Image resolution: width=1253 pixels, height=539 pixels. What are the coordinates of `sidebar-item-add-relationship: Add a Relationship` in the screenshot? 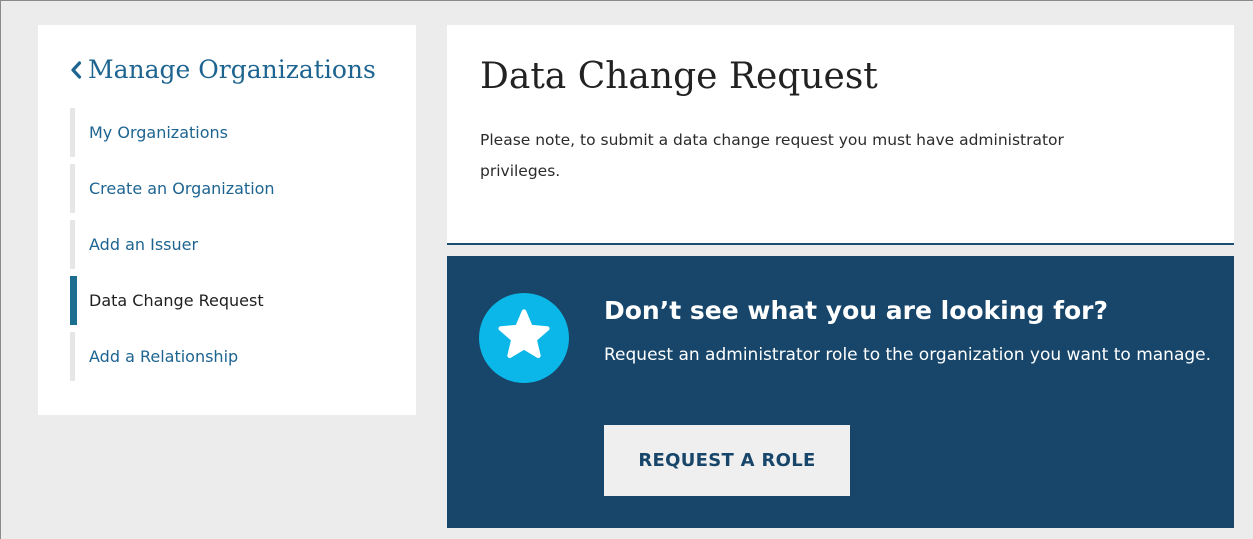 It's located at (230, 356).